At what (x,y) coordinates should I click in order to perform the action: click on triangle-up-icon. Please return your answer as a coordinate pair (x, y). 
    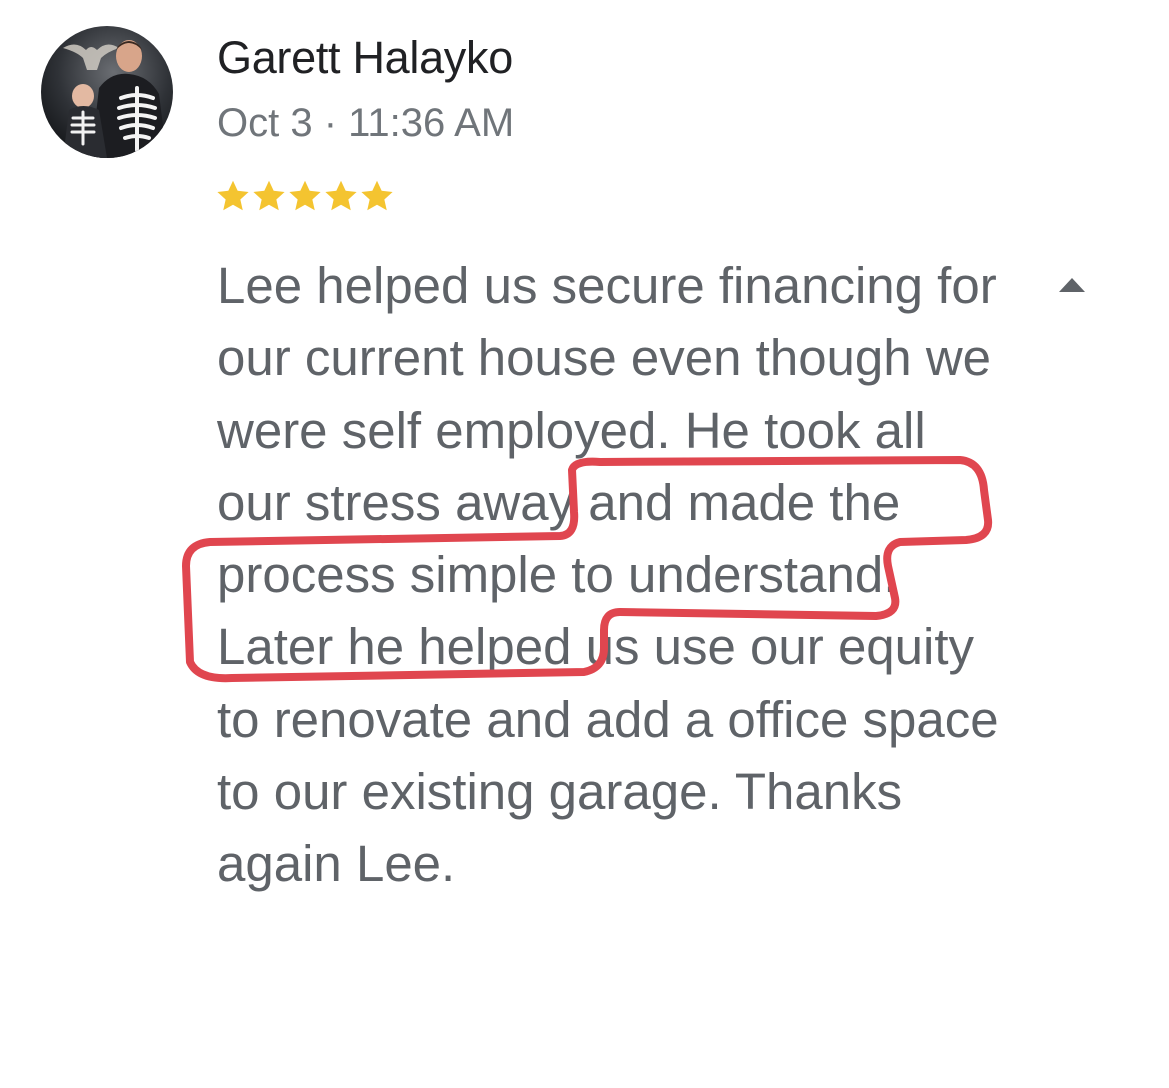
    Looking at the image, I should click on (1072, 285).